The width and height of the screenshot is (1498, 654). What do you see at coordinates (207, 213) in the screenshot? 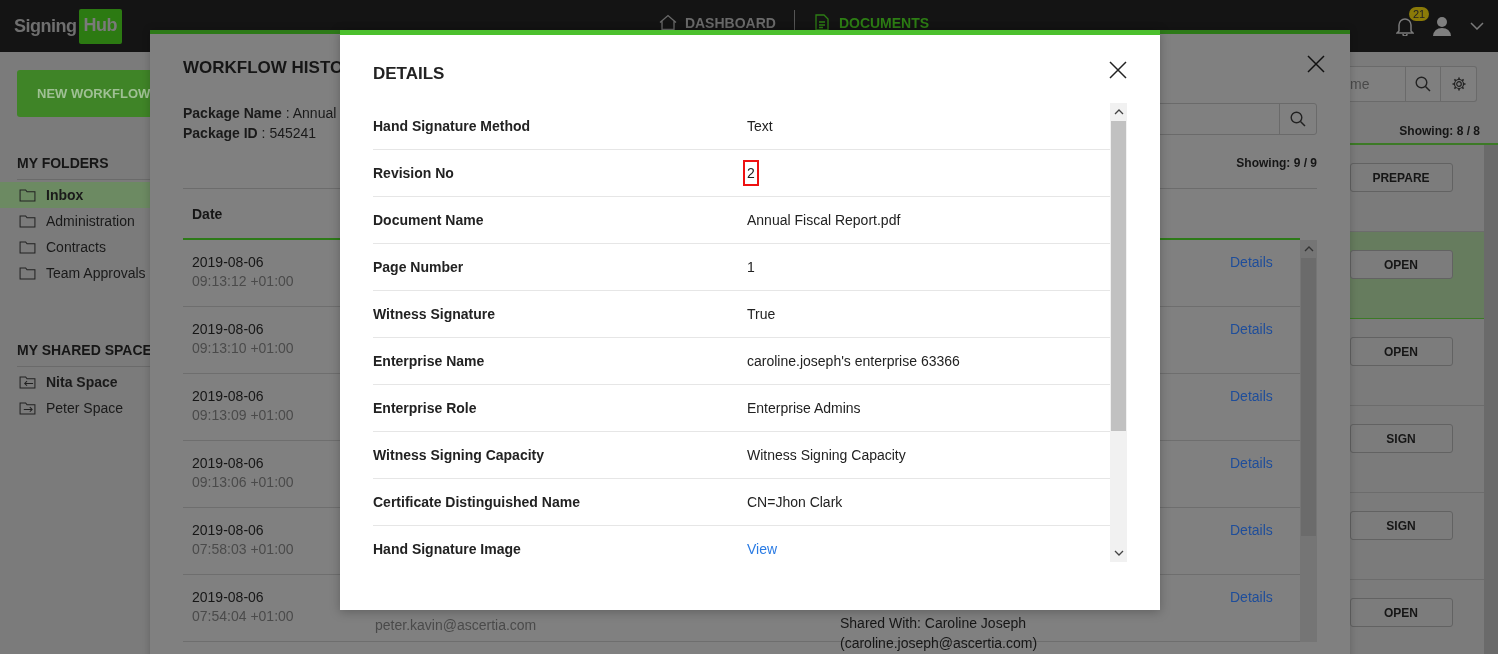
I see `column-header: Date` at bounding box center [207, 213].